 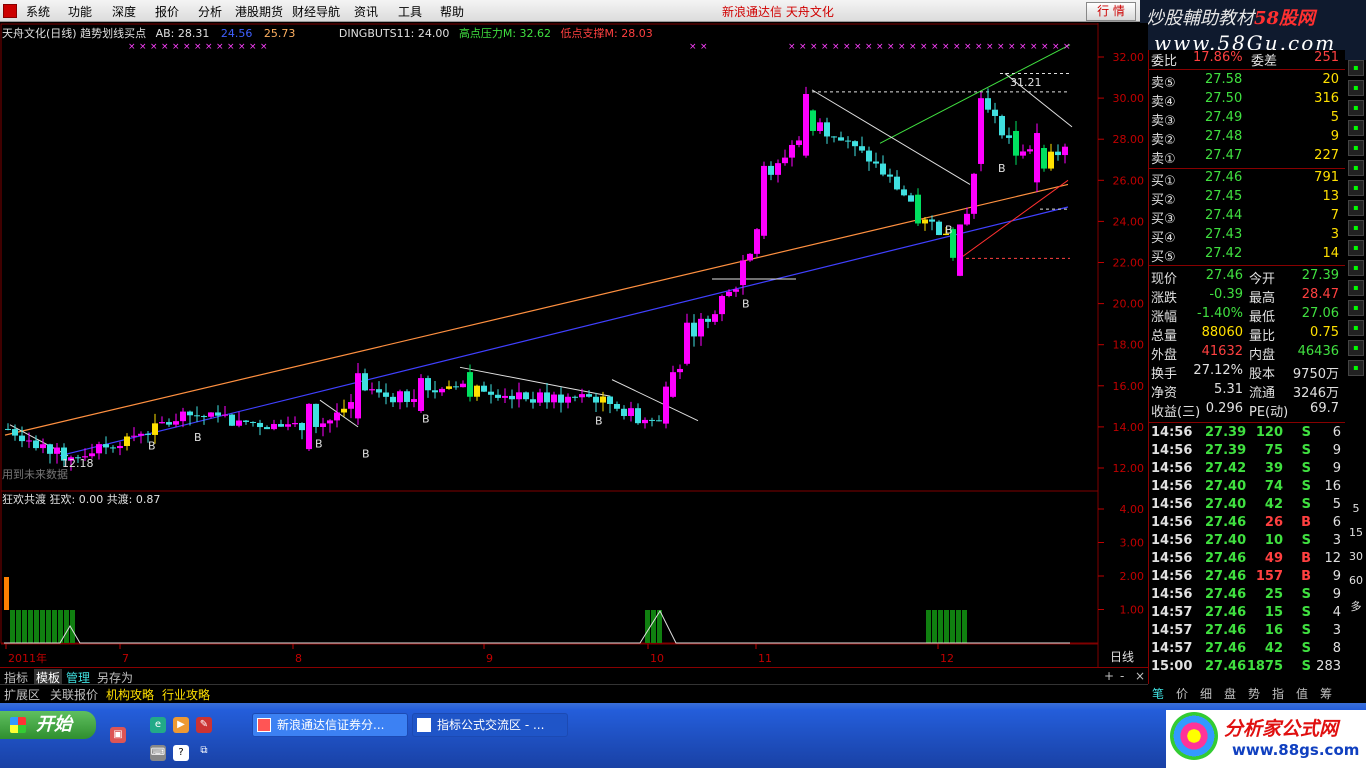 What do you see at coordinates (1356, 368) in the screenshot?
I see `pen-icon: ▪` at bounding box center [1356, 368].